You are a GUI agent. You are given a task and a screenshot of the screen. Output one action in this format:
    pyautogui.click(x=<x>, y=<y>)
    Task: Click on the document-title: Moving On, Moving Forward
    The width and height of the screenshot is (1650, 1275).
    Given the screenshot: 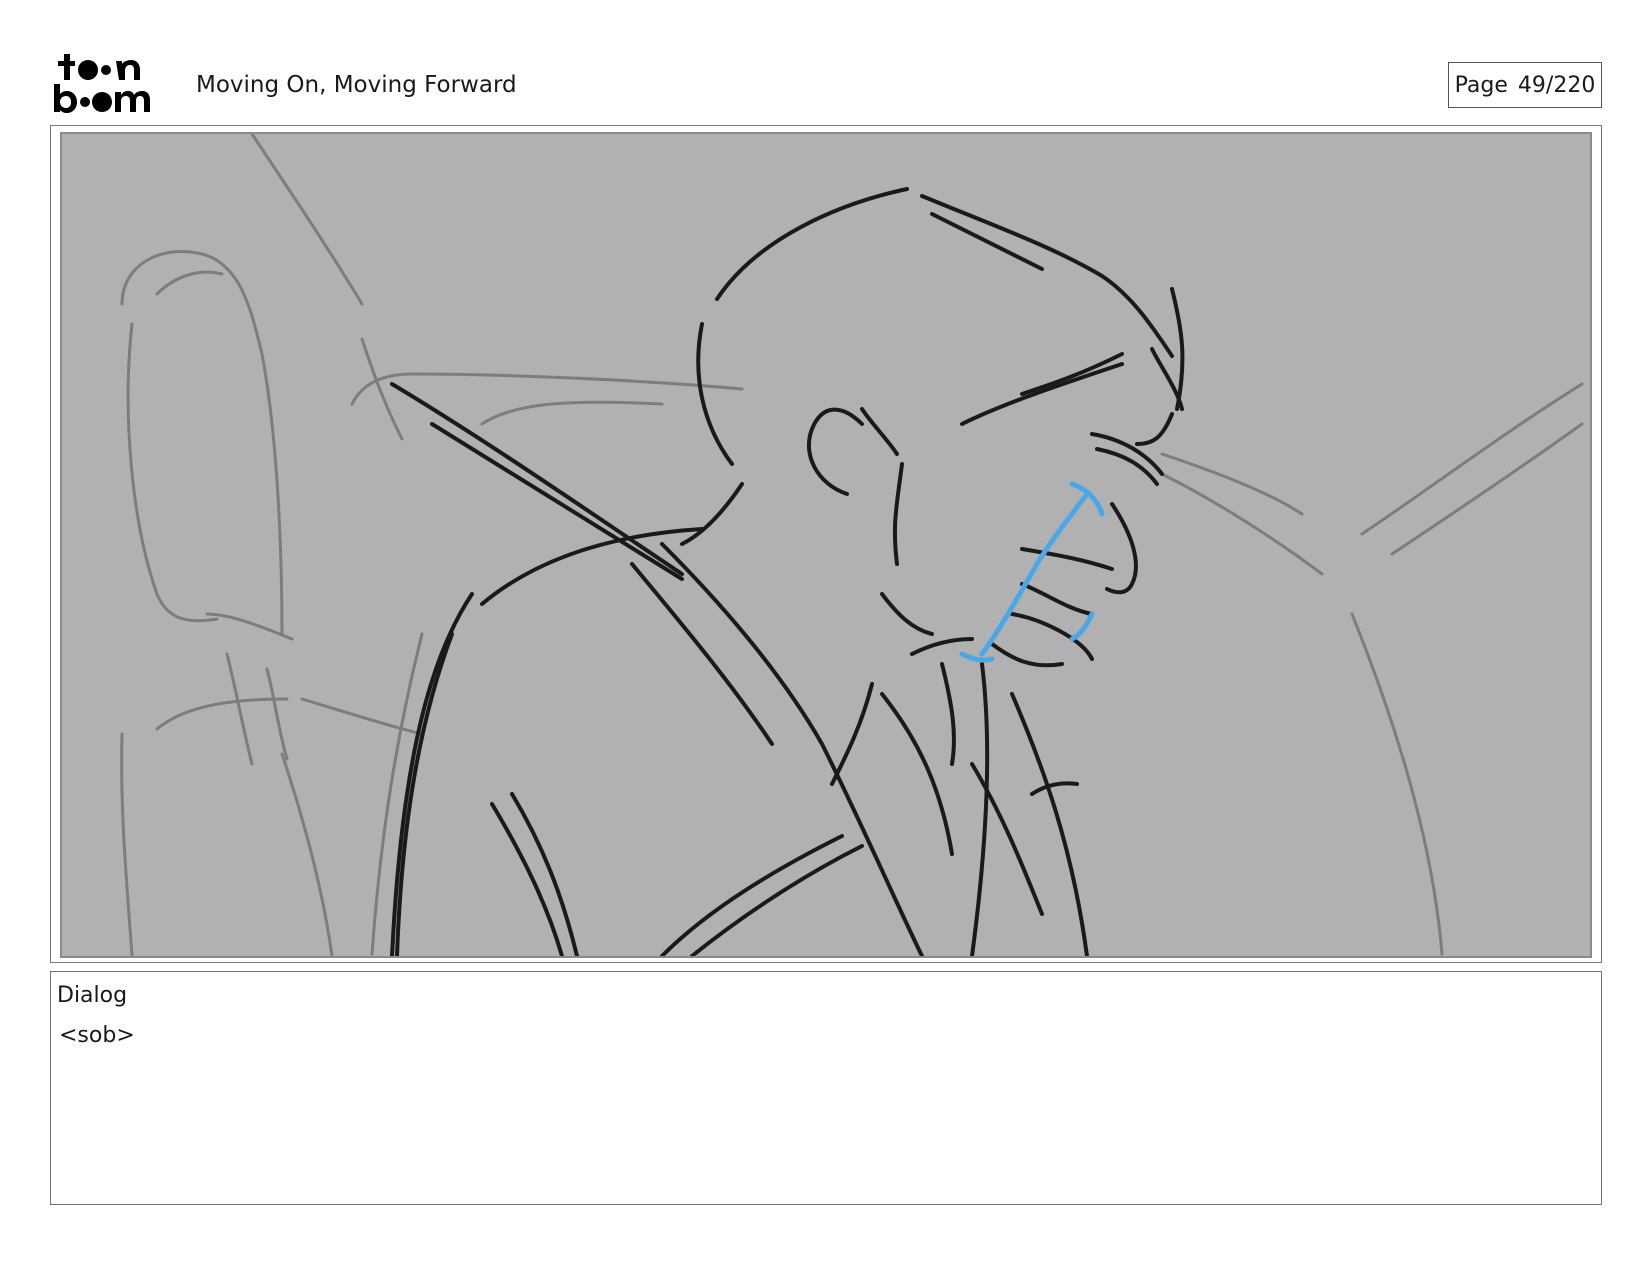 What is the action you would take?
    pyautogui.click(x=356, y=85)
    